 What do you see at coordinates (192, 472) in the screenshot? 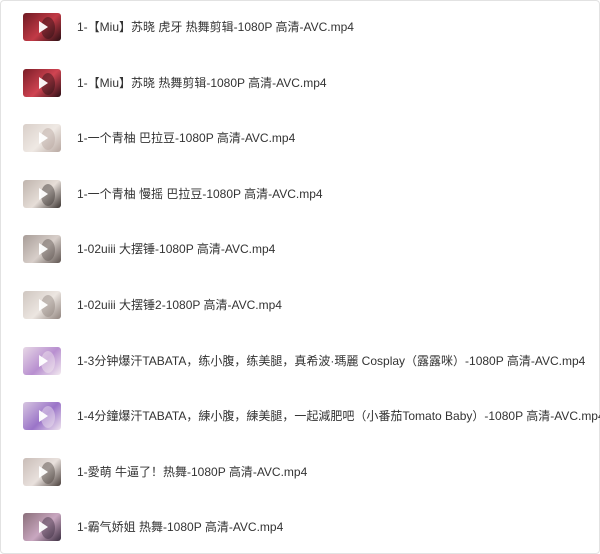
I see `file-name: 1-愛萌 牛逼了！热舞-1080P 高清-AVC.mp4` at bounding box center [192, 472].